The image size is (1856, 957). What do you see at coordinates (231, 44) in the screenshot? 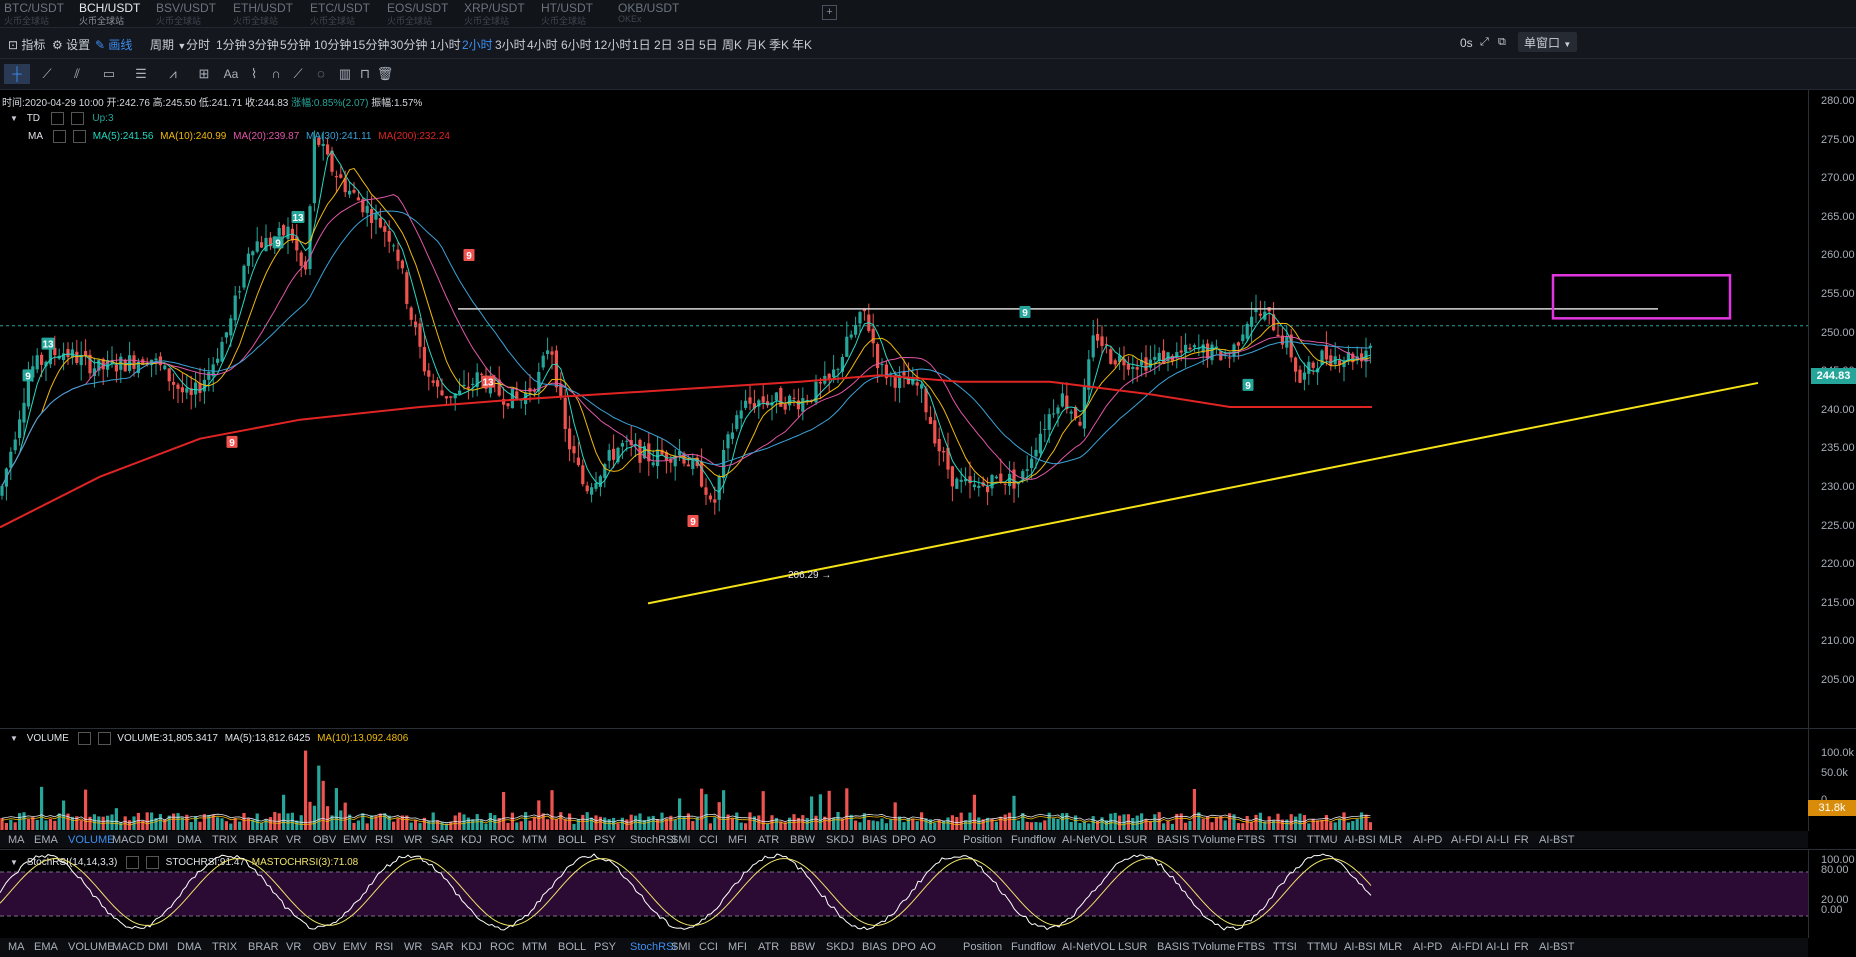
I see `interval-1: 1分钟` at bounding box center [231, 44].